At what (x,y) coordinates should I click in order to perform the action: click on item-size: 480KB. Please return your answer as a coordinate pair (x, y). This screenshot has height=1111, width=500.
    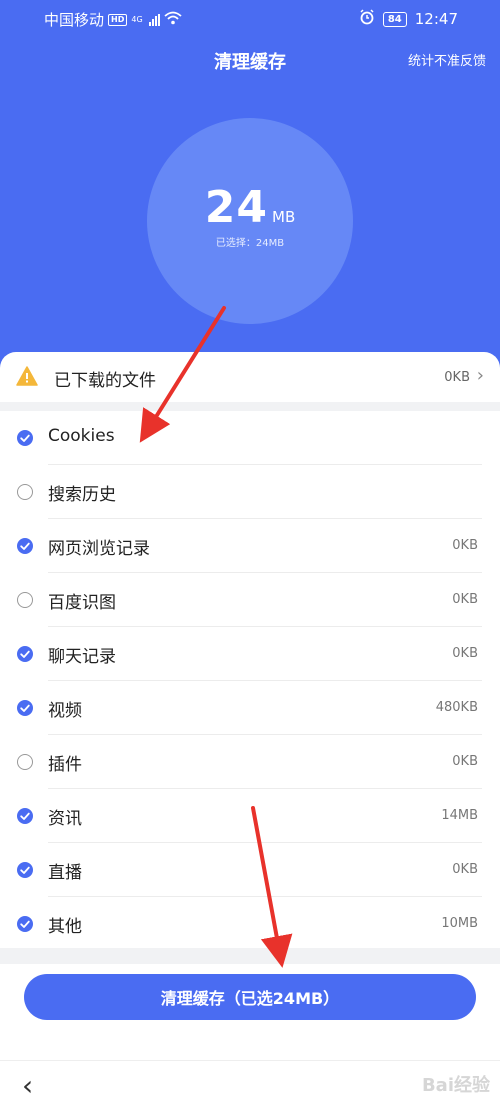
    Looking at the image, I should click on (456, 707).